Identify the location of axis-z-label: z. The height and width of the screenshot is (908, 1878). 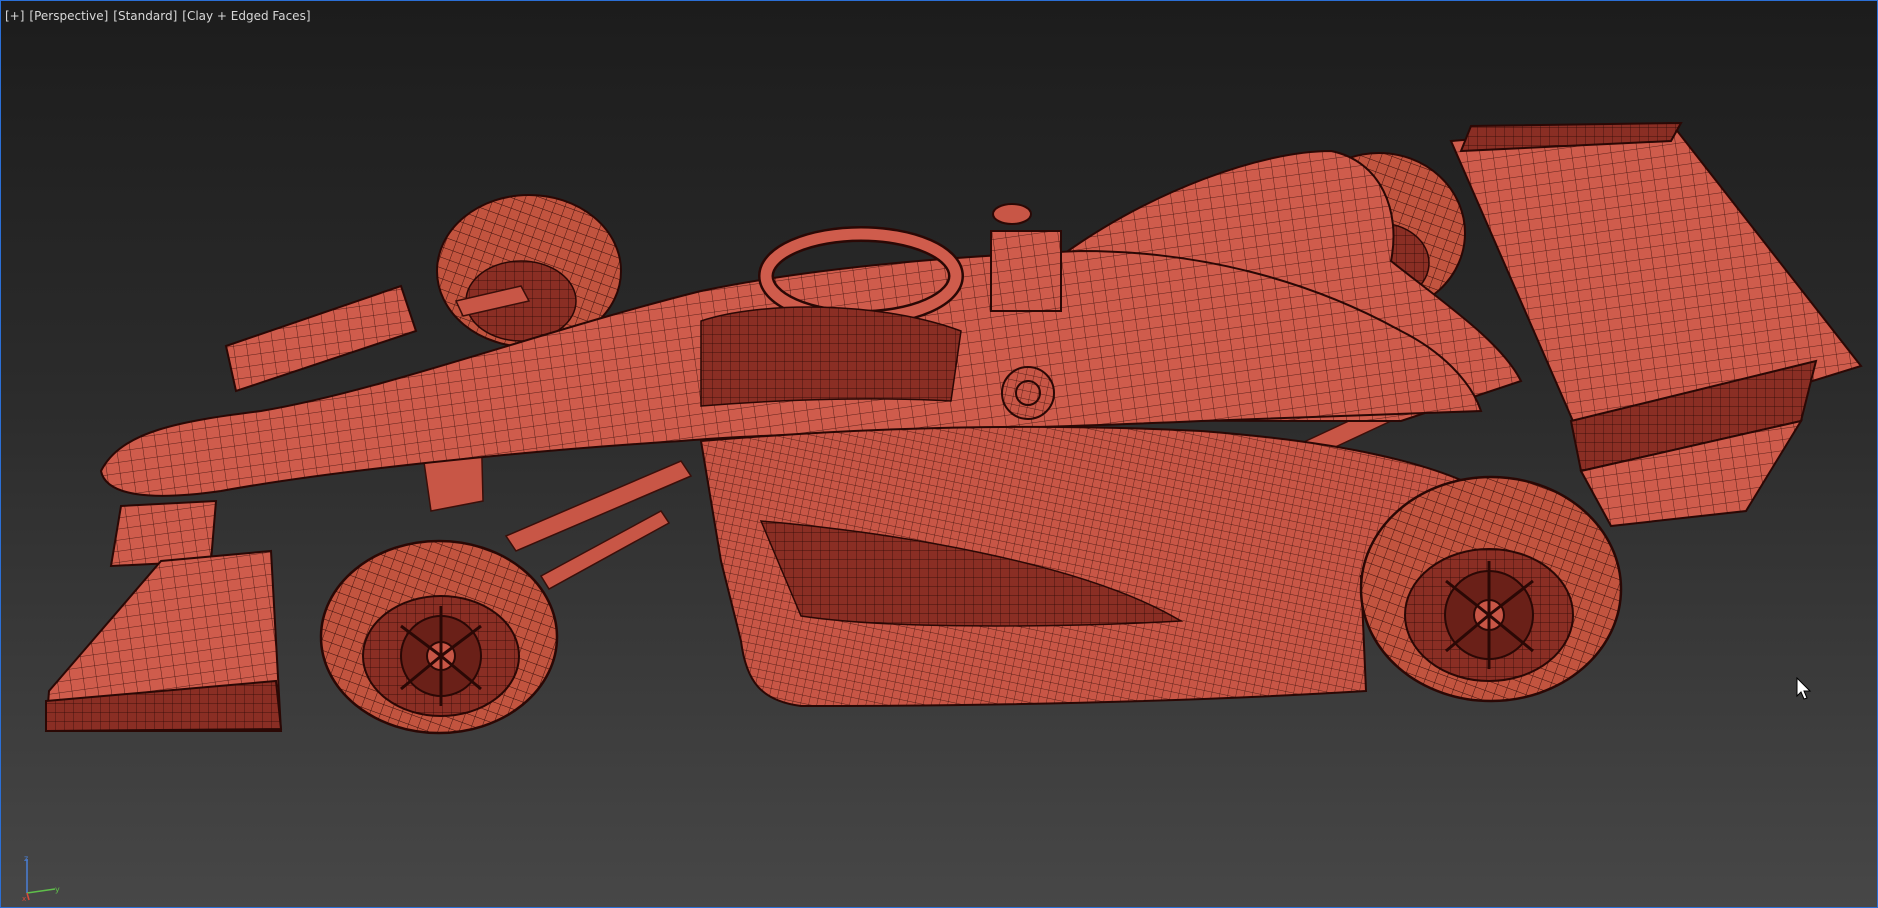
(26, 858).